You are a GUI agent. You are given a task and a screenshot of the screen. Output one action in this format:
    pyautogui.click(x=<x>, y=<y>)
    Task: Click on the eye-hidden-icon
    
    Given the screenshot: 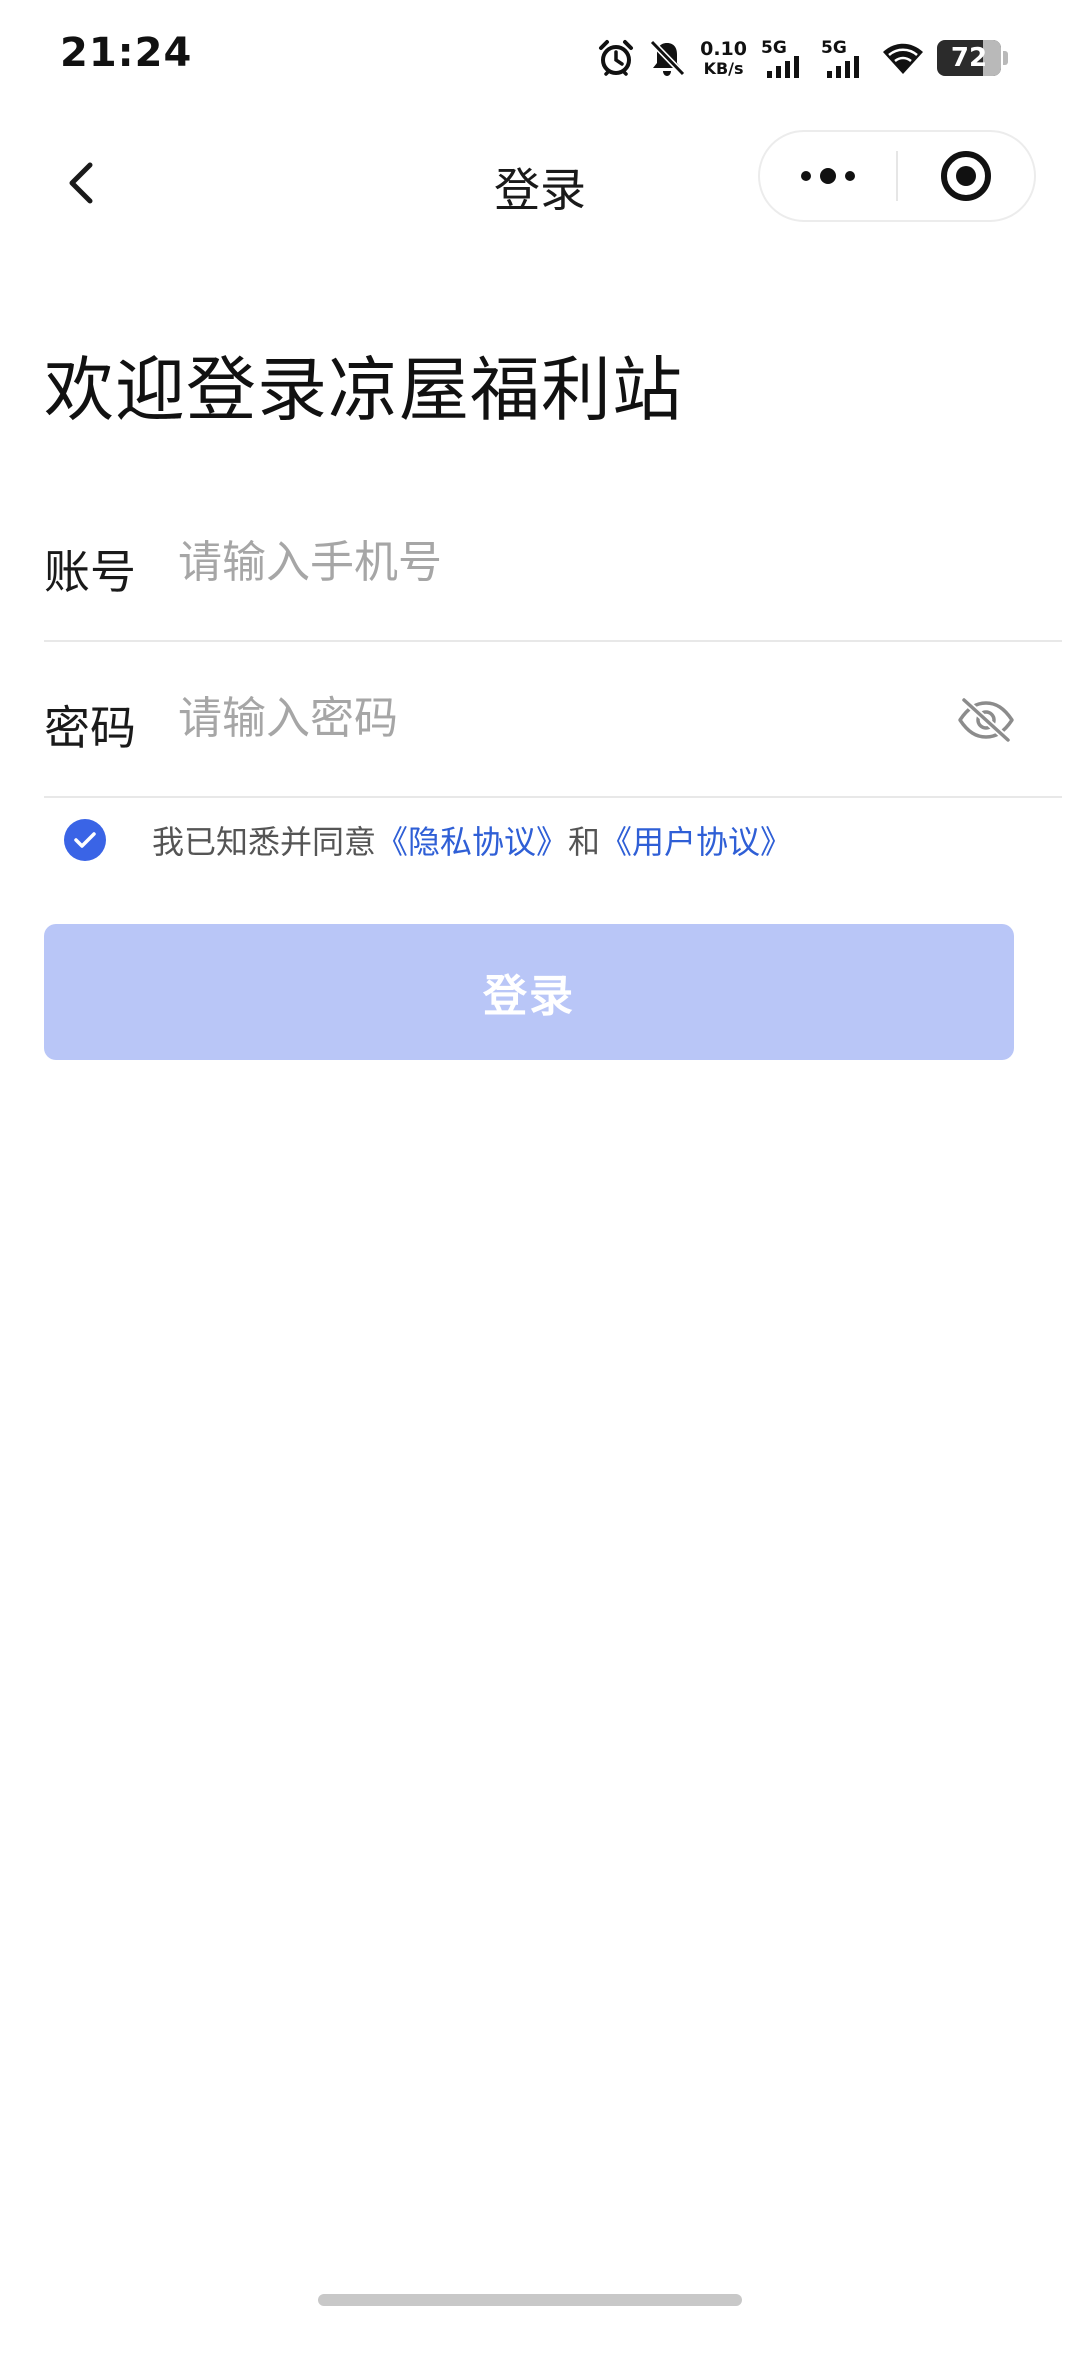 What is the action you would take?
    pyautogui.click(x=986, y=720)
    